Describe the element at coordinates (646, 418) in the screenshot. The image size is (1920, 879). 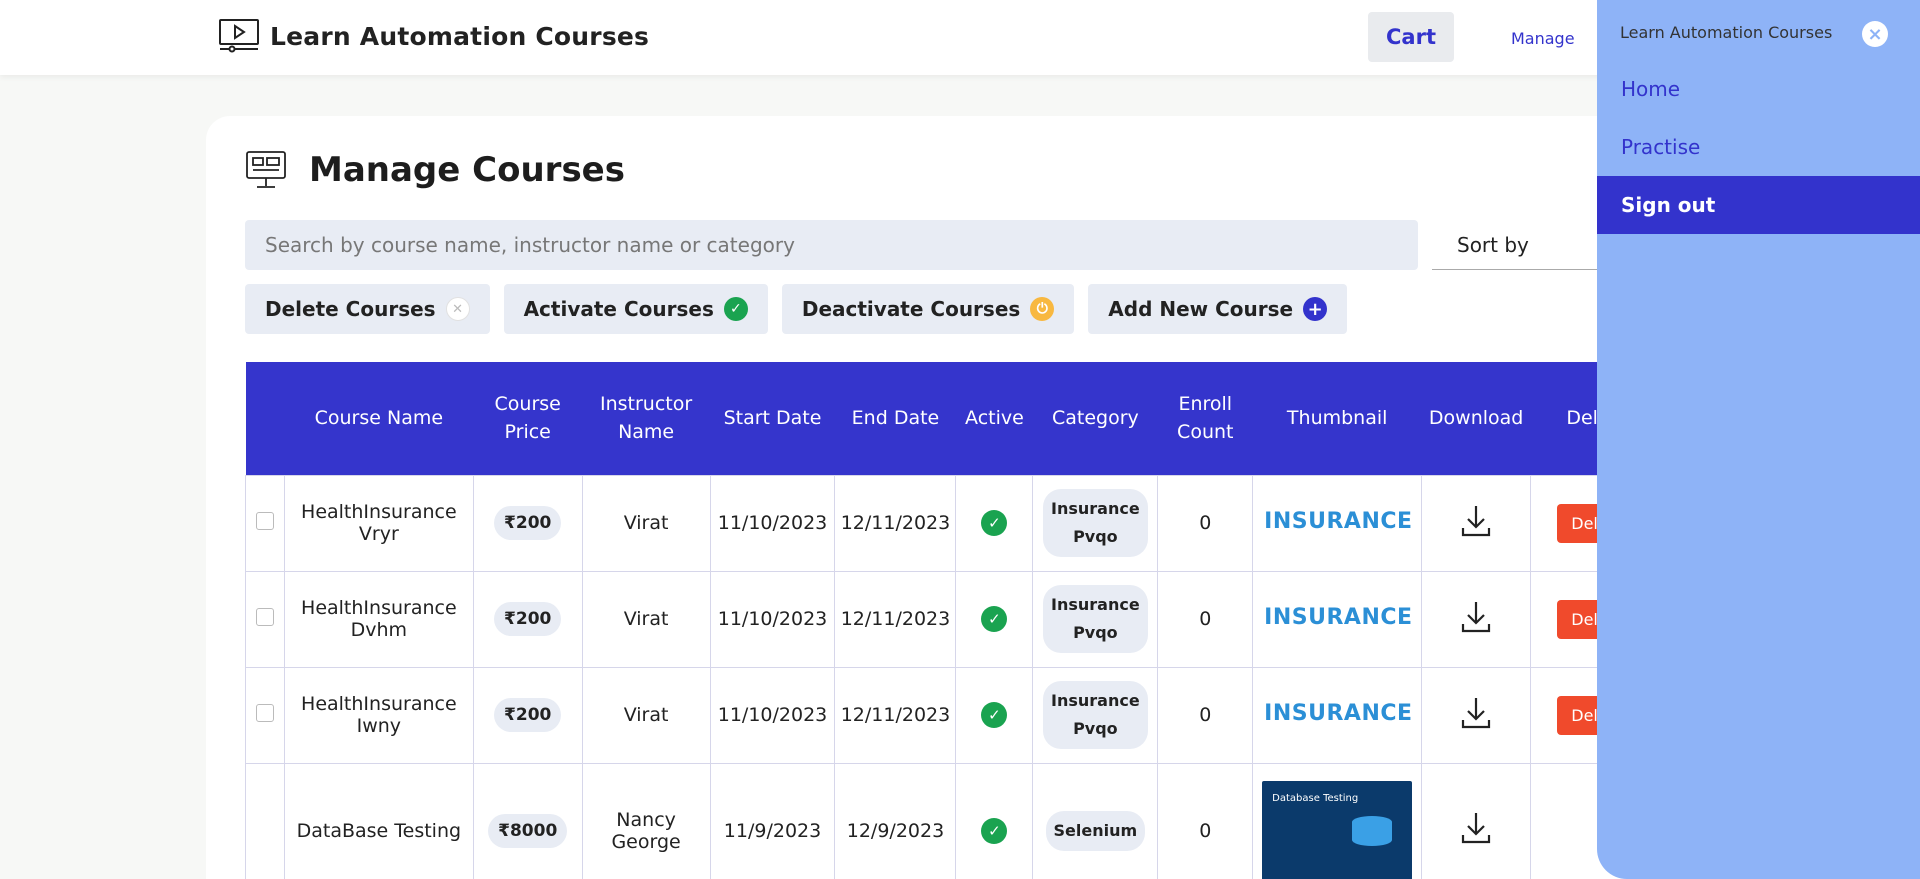
I see `header-instructor: Instructor Name` at that location.